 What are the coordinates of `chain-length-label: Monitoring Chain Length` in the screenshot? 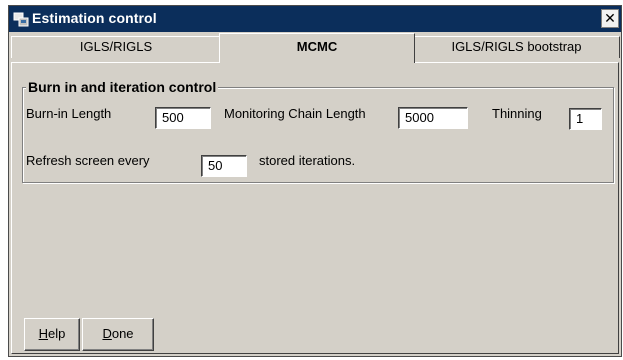 It's located at (295, 113).